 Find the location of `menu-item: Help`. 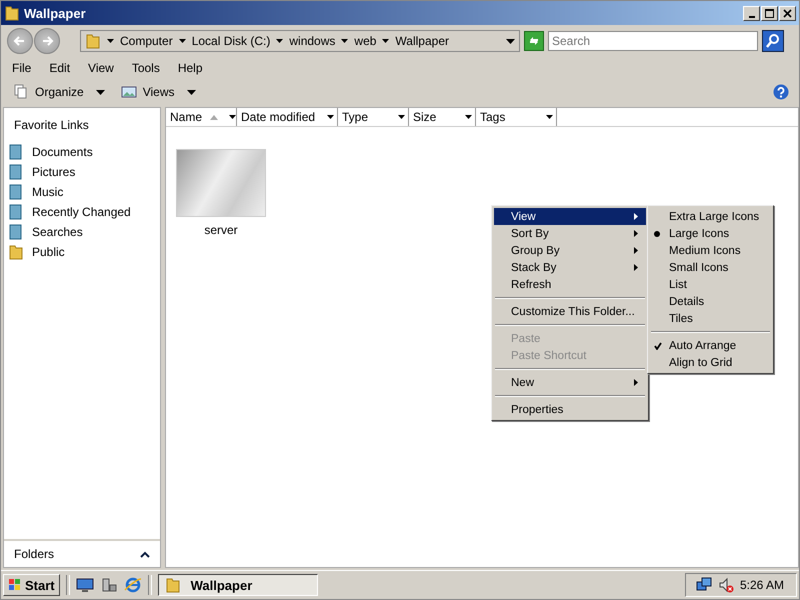

menu-item: Help is located at coordinates (190, 68).